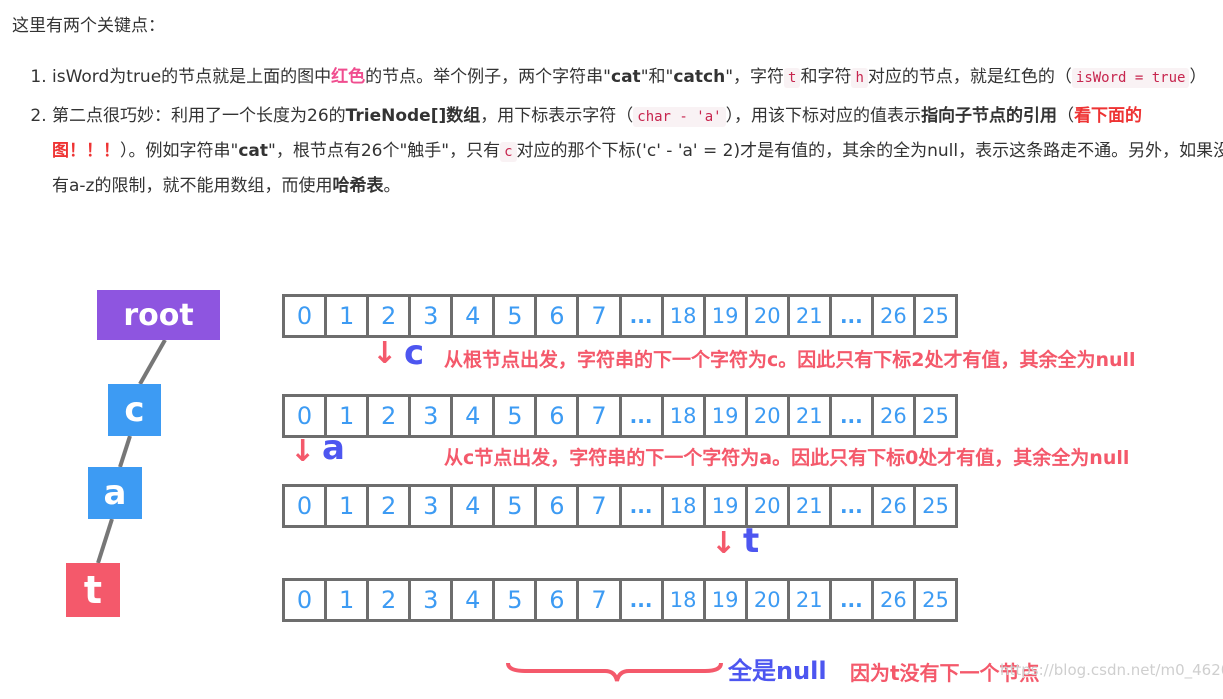 The width and height of the screenshot is (1223, 699). I want to click on text: ），用该下标对应的值表示, so click(823, 116).